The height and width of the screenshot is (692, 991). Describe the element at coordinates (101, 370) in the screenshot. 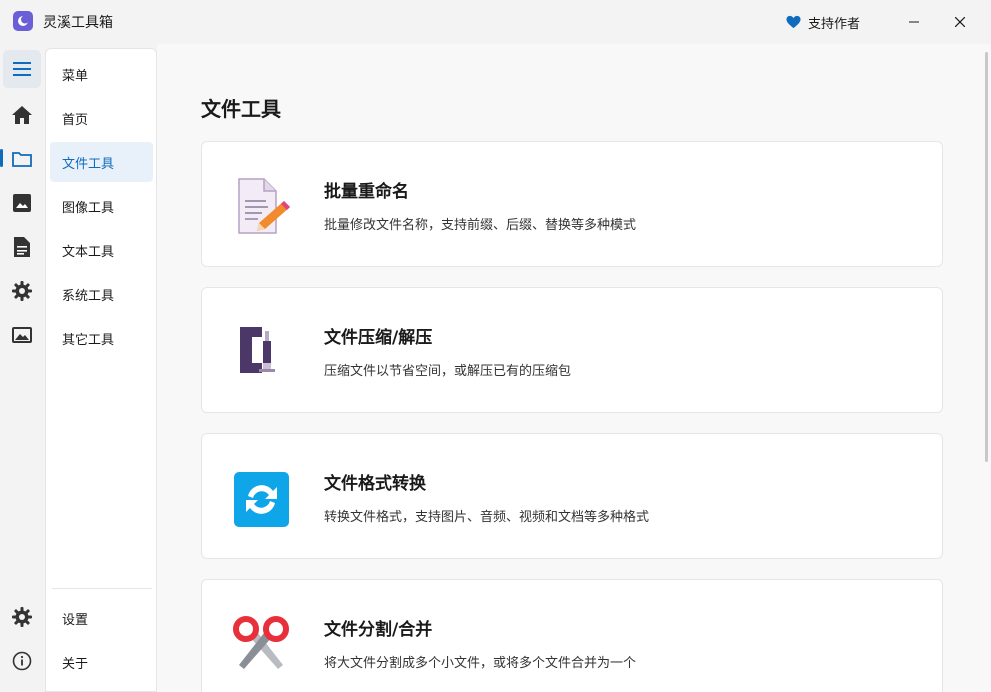

I see `nav-panel: 菜单 首页 文件工具 图像工具 文本工具 系统工具 其它工具 设置 关于` at that location.